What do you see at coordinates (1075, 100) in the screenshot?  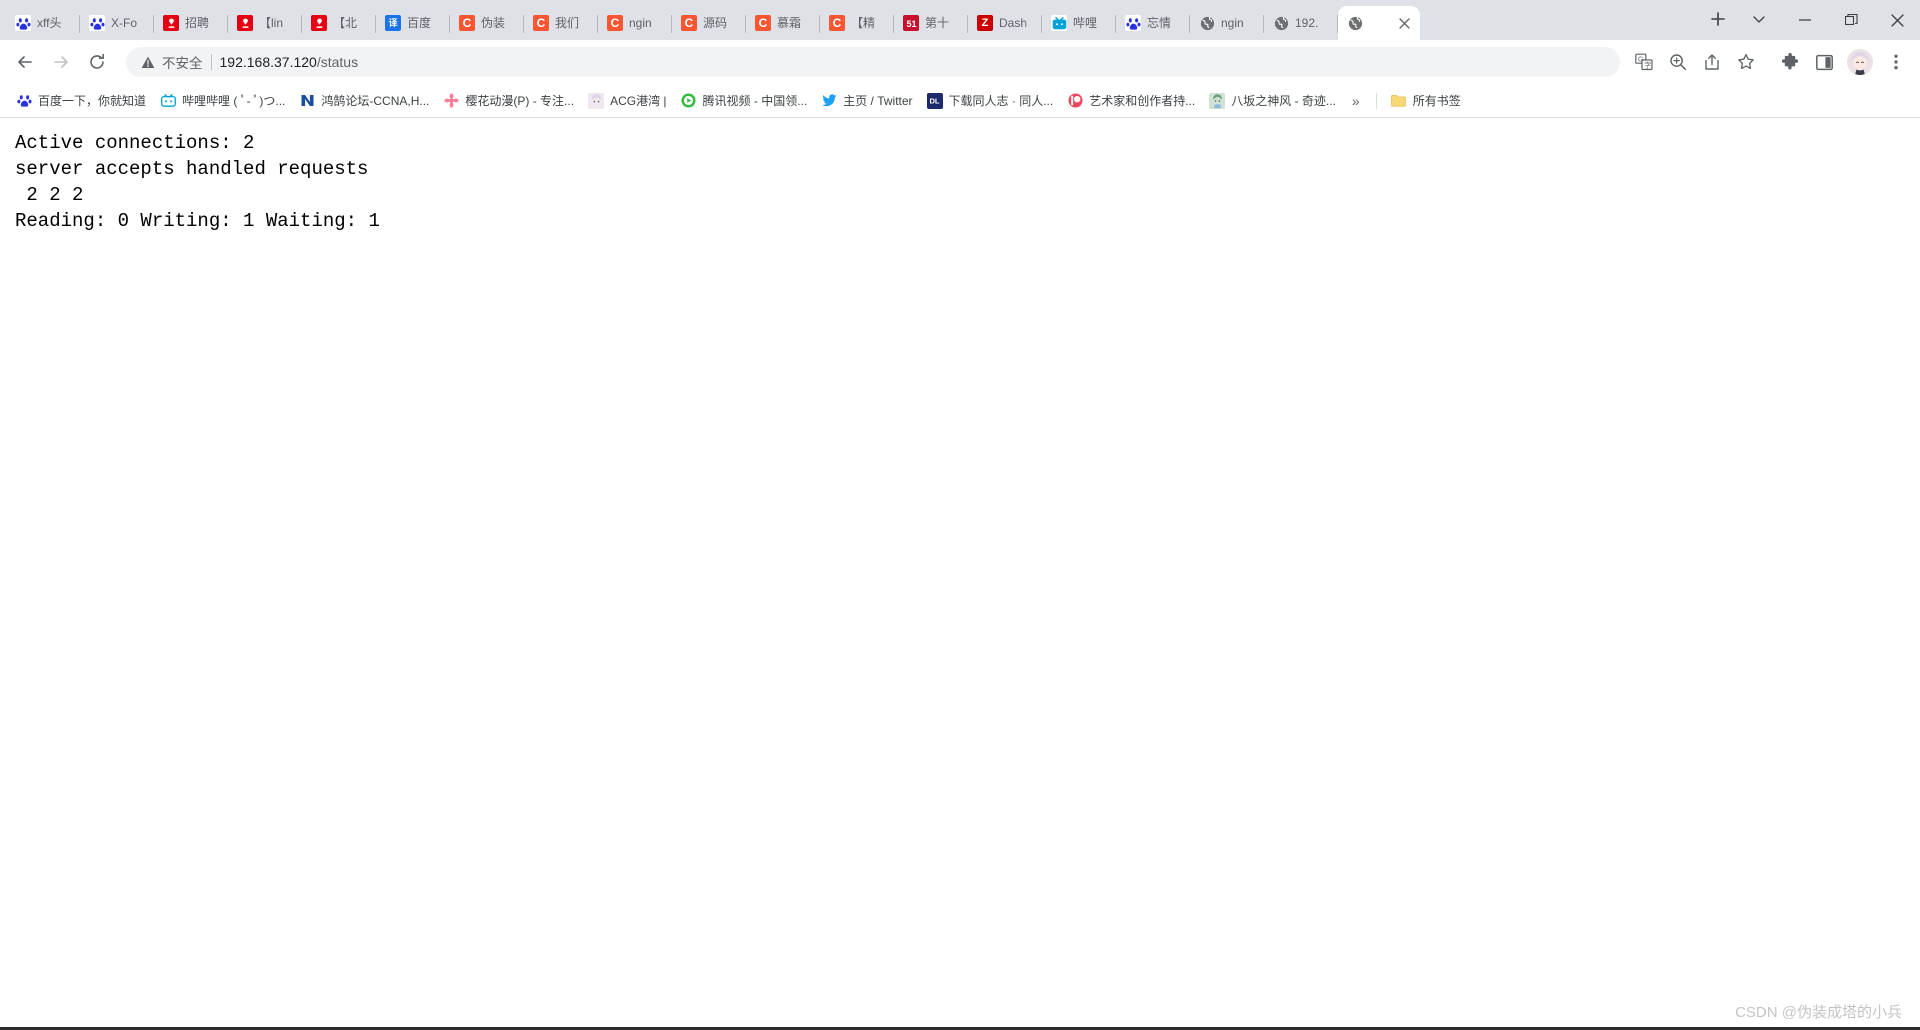 I see `bookmark-patreon-icon` at bounding box center [1075, 100].